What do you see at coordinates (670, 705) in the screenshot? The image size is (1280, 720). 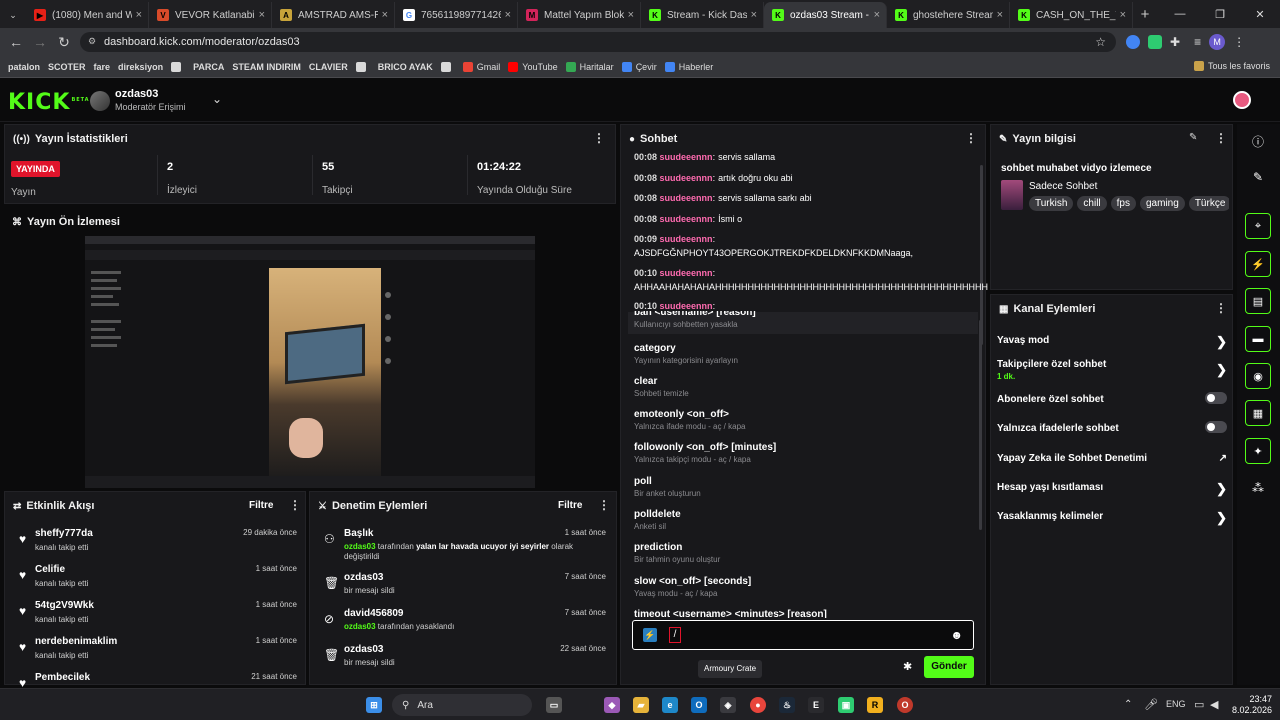 I see `edge-icon: e` at bounding box center [670, 705].